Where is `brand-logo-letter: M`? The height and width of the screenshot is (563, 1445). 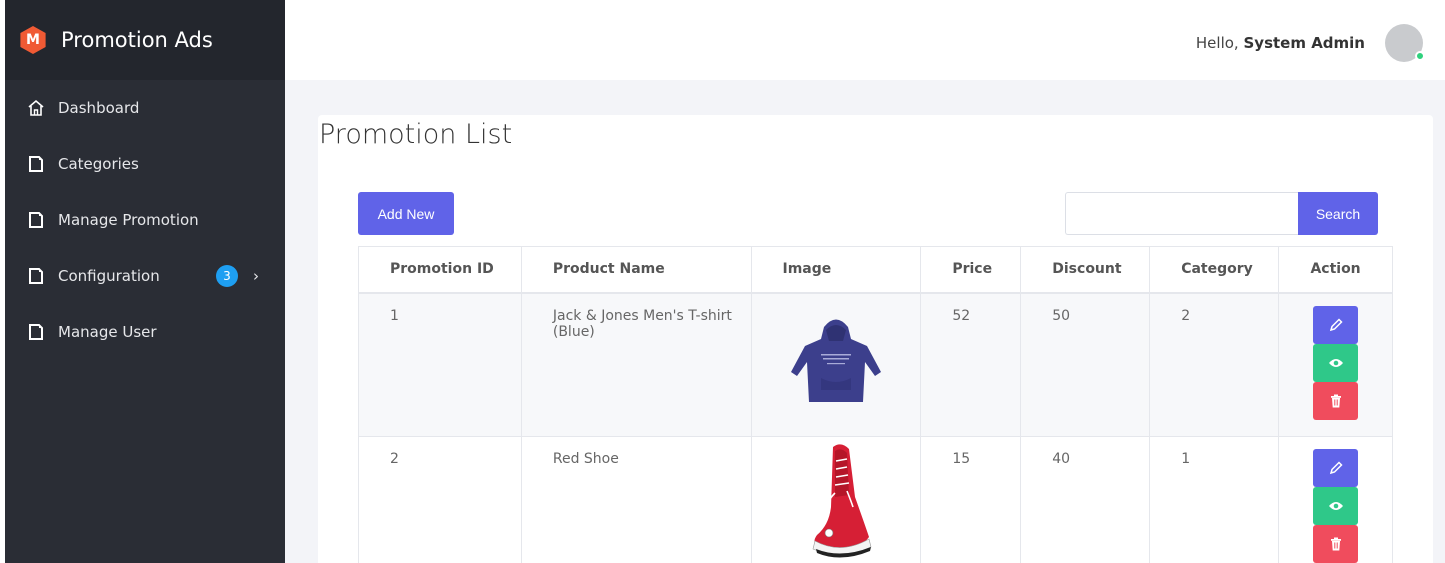
brand-logo-letter: M is located at coordinates (33, 40).